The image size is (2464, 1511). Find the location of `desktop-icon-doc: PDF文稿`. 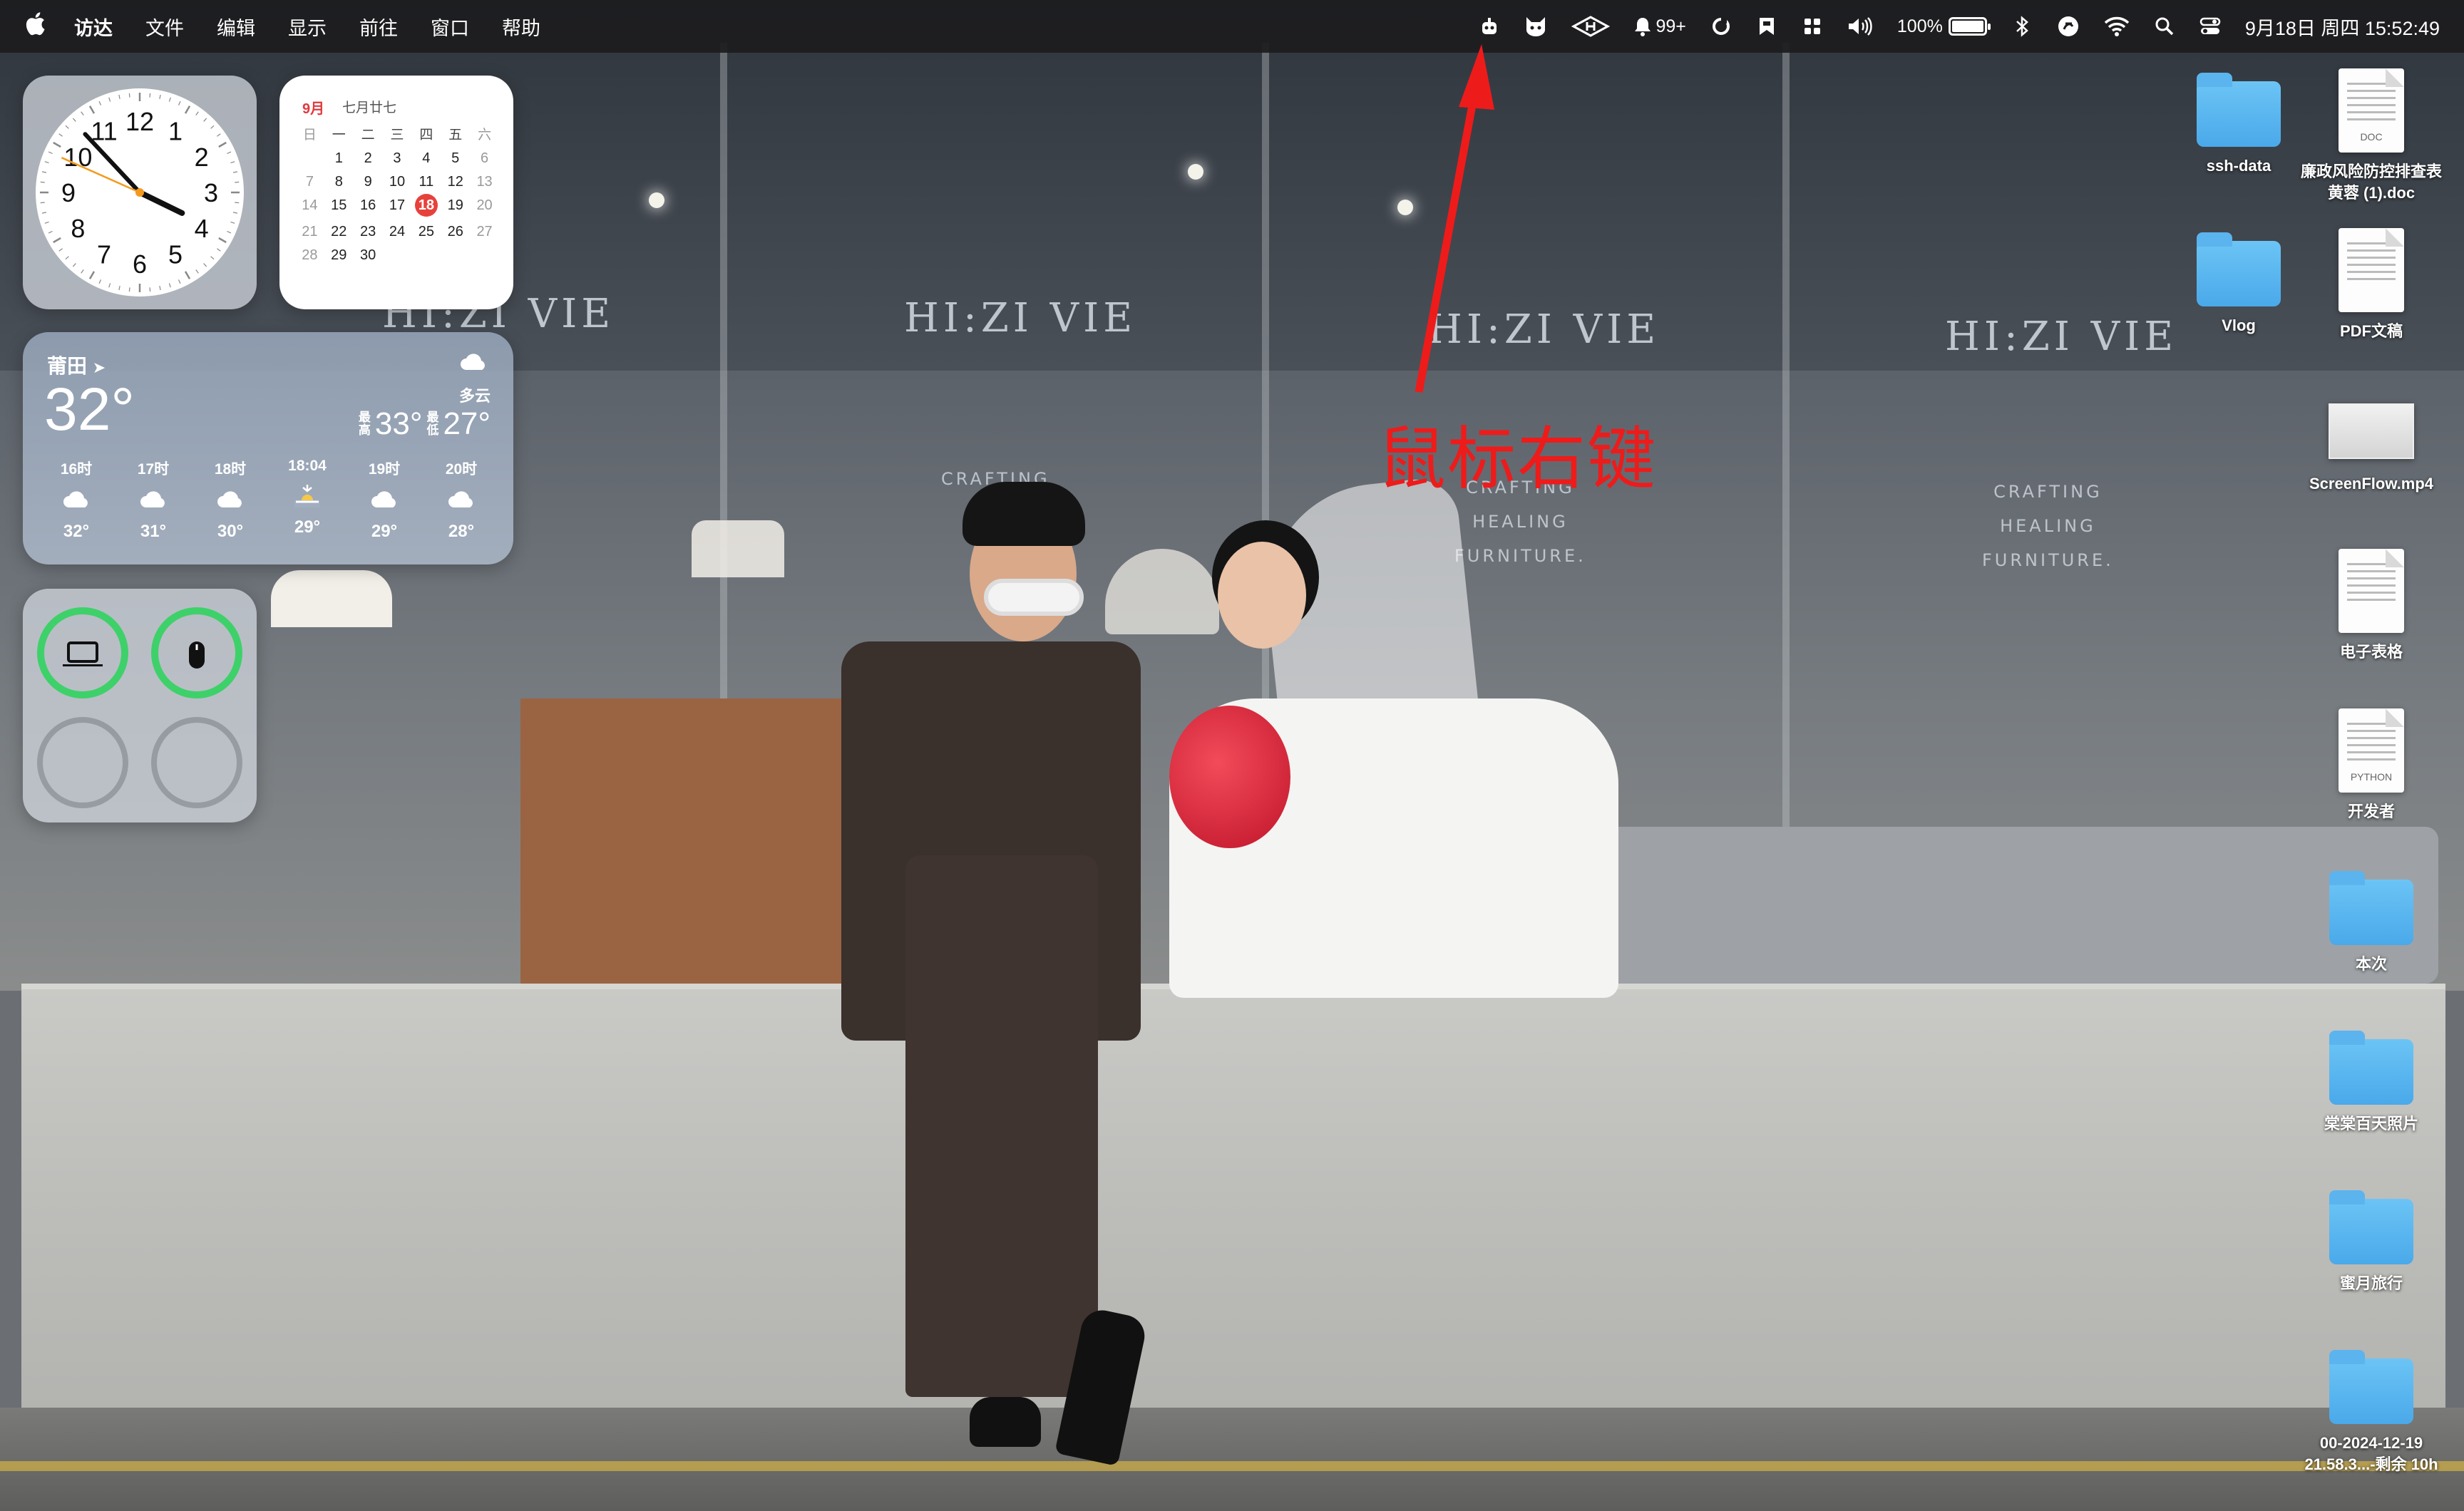

desktop-icon-doc: PDF文稿 is located at coordinates (2371, 285).